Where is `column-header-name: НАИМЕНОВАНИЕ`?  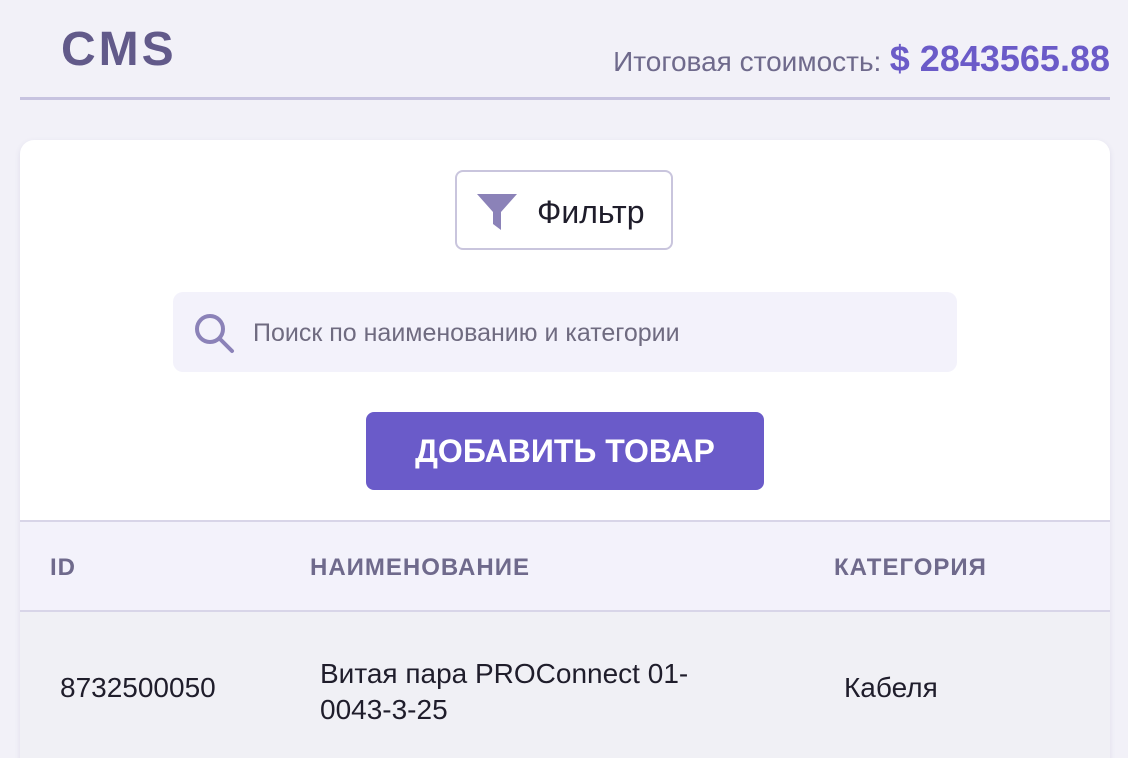
column-header-name: НАИМЕНОВАНИЕ is located at coordinates (420, 568).